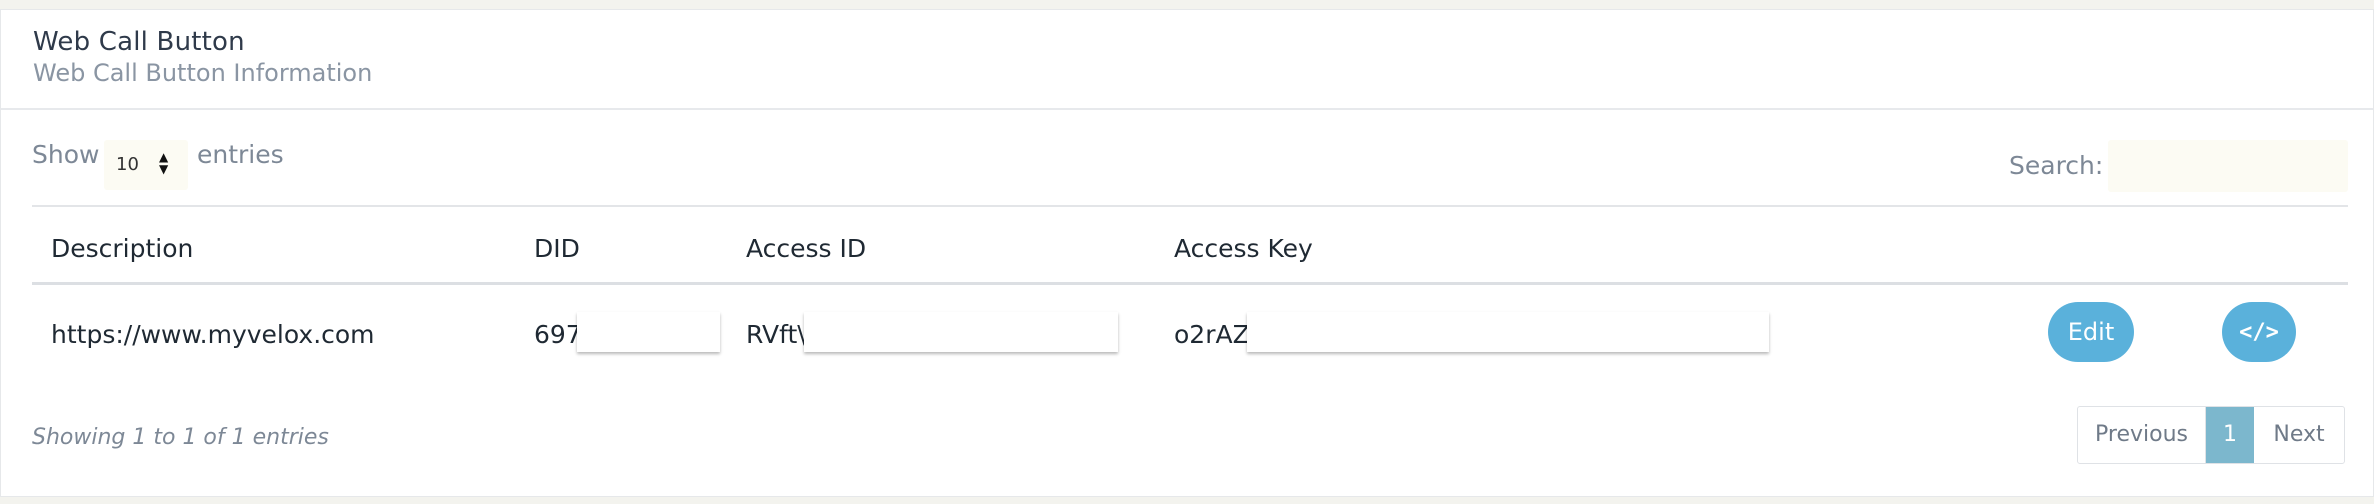 This screenshot has height=504, width=2374. What do you see at coordinates (213, 334) in the screenshot?
I see `cell-description: https://www.myvelox.com` at bounding box center [213, 334].